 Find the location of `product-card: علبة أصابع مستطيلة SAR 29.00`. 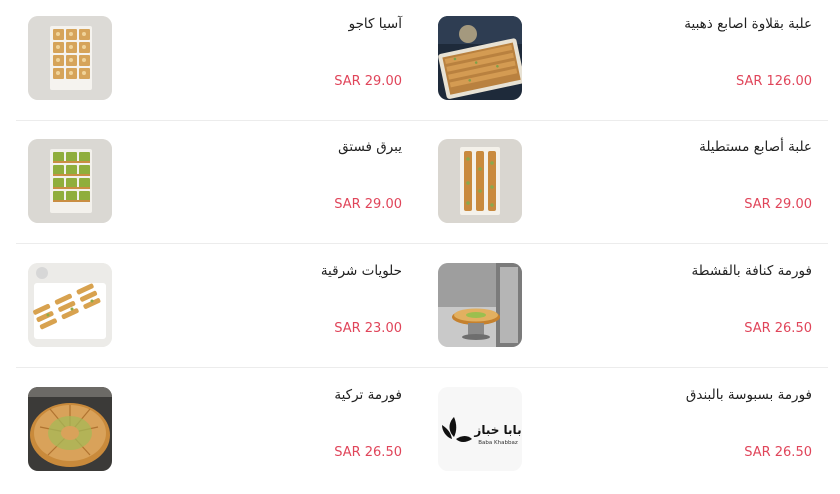

product-card: علبة أصابع مستطيلة SAR 29.00 is located at coordinates (625, 184).